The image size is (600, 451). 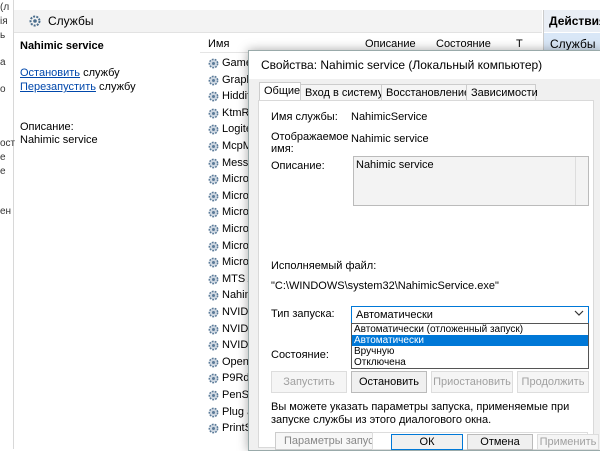 What do you see at coordinates (8, 224) in the screenshot?
I see `left-console-strip: (л ія ь а о ост е е ен` at bounding box center [8, 224].